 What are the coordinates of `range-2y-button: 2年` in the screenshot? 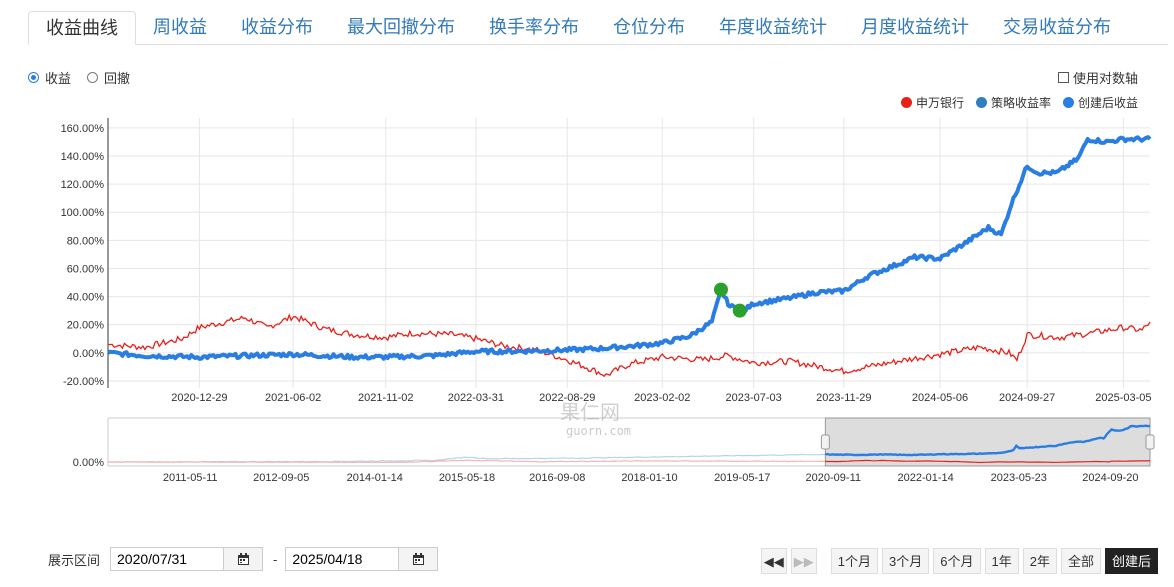 It's located at (1039, 561).